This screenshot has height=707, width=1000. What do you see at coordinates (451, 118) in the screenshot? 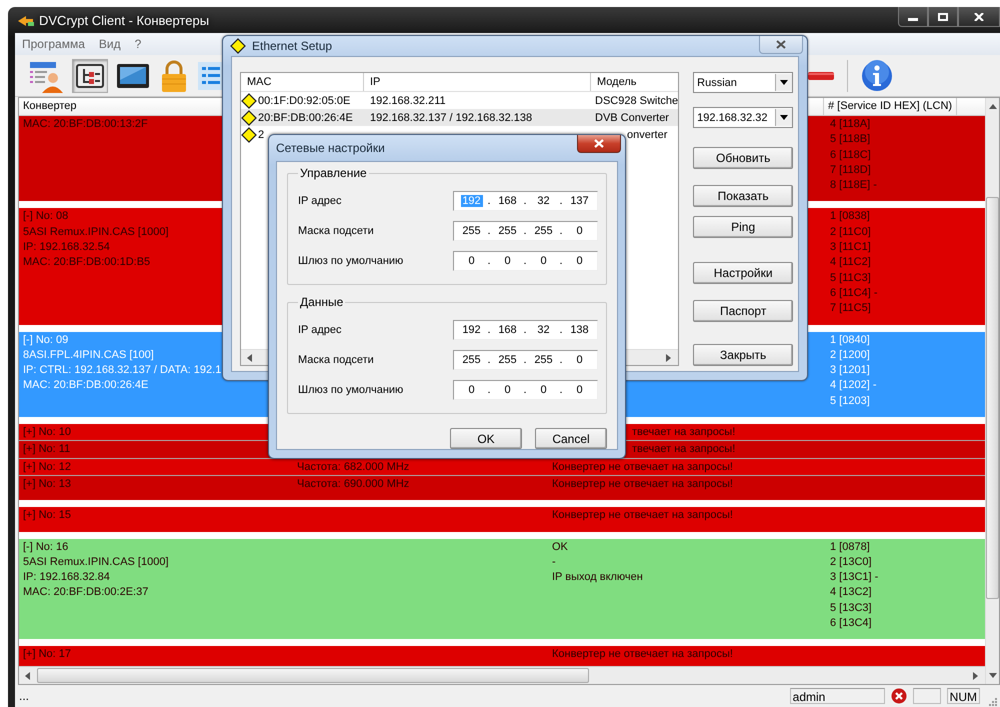
I see `cell-text: 192.168.32.137 / 192.168.32.138` at bounding box center [451, 118].